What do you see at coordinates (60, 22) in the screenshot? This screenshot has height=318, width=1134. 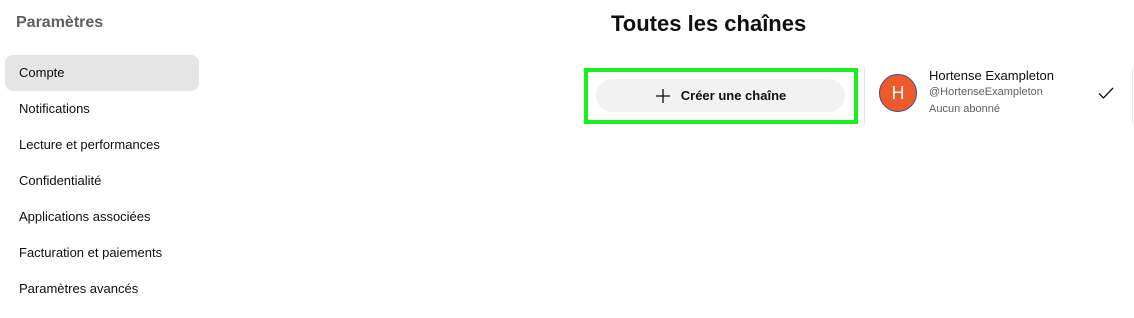 I see `sidebar-title: Paramètres` at bounding box center [60, 22].